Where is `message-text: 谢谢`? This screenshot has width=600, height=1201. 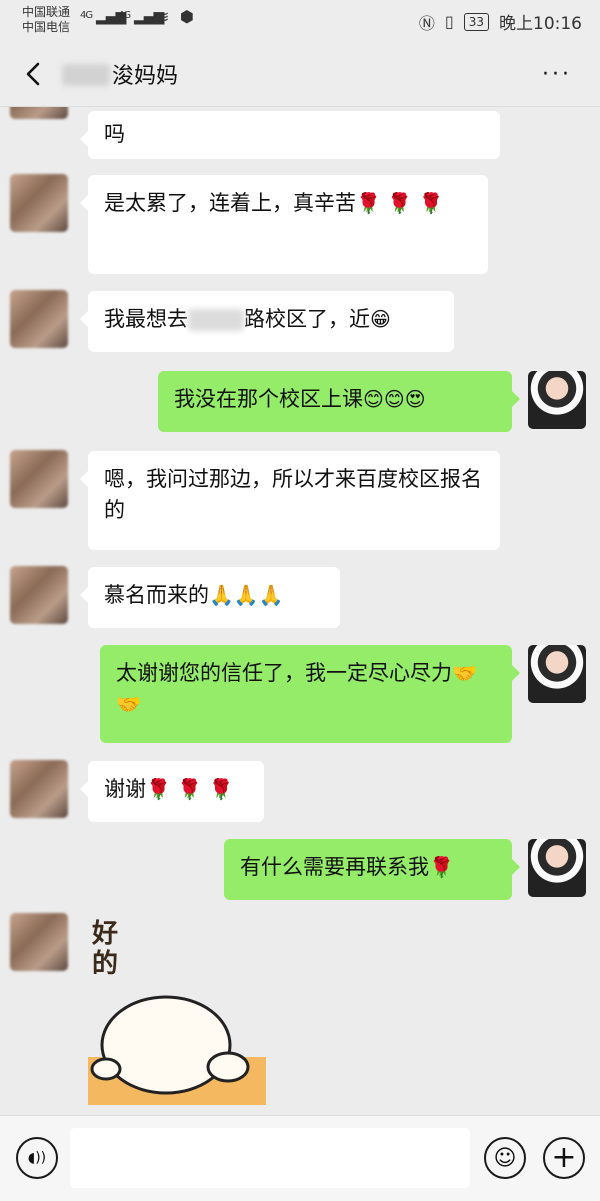 message-text: 谢谢 is located at coordinates (125, 789).